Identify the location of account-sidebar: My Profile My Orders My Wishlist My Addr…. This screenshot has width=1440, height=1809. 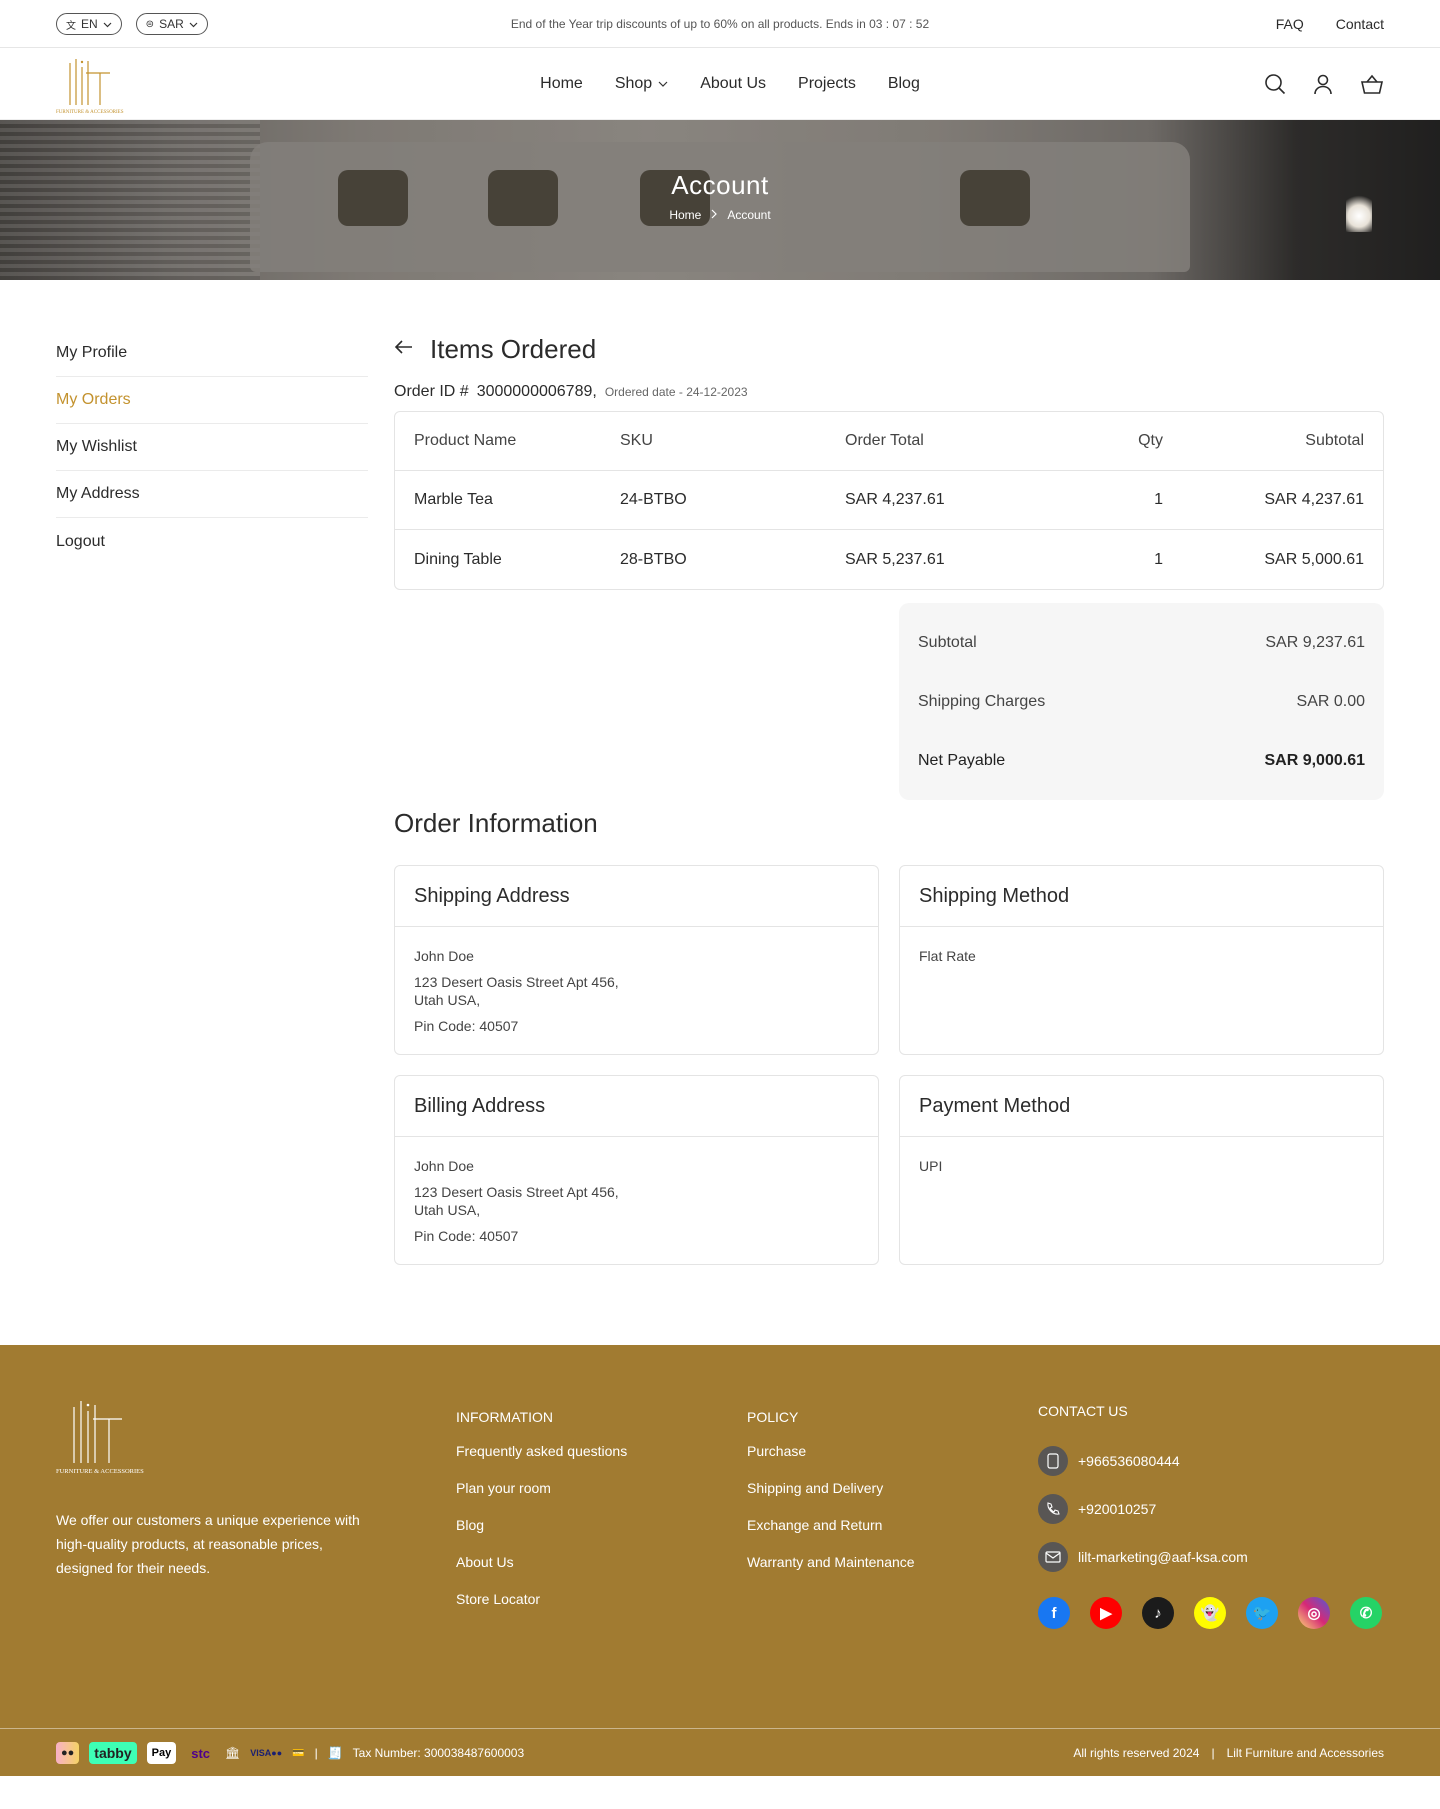
(212, 797).